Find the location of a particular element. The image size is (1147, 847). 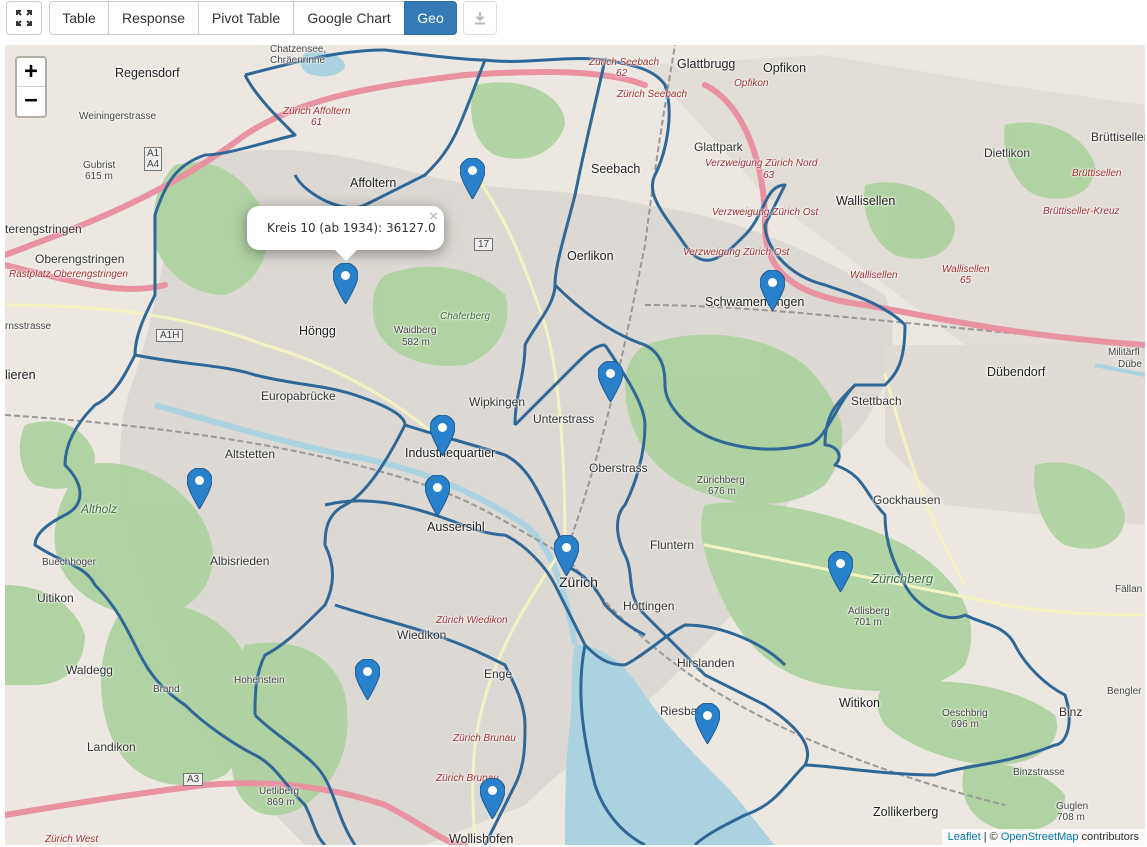

label-seebach: Seebach is located at coordinates (616, 169).